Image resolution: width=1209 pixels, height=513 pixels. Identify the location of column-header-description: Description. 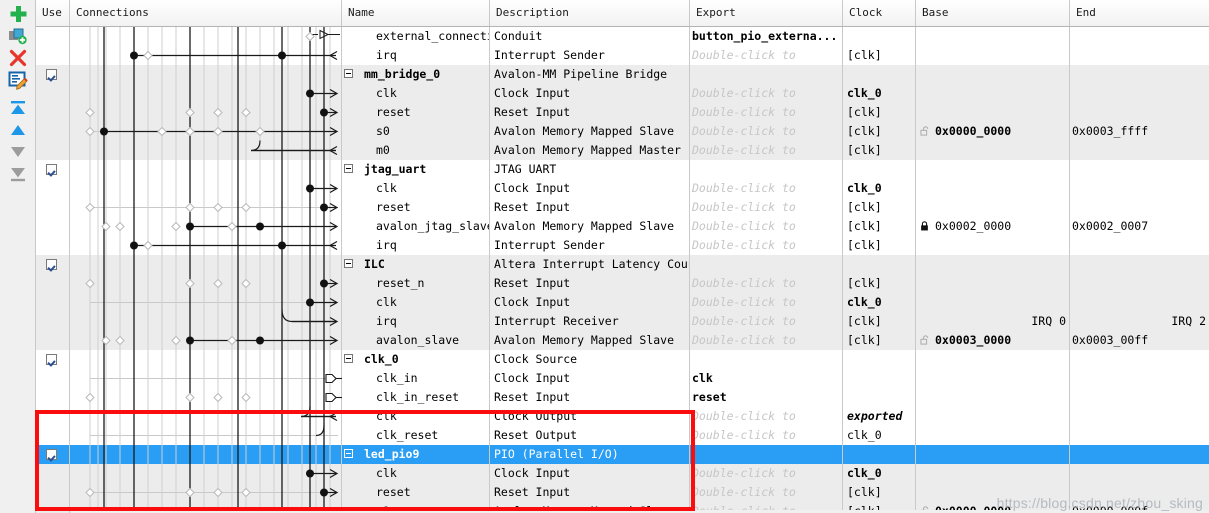
(590, 13).